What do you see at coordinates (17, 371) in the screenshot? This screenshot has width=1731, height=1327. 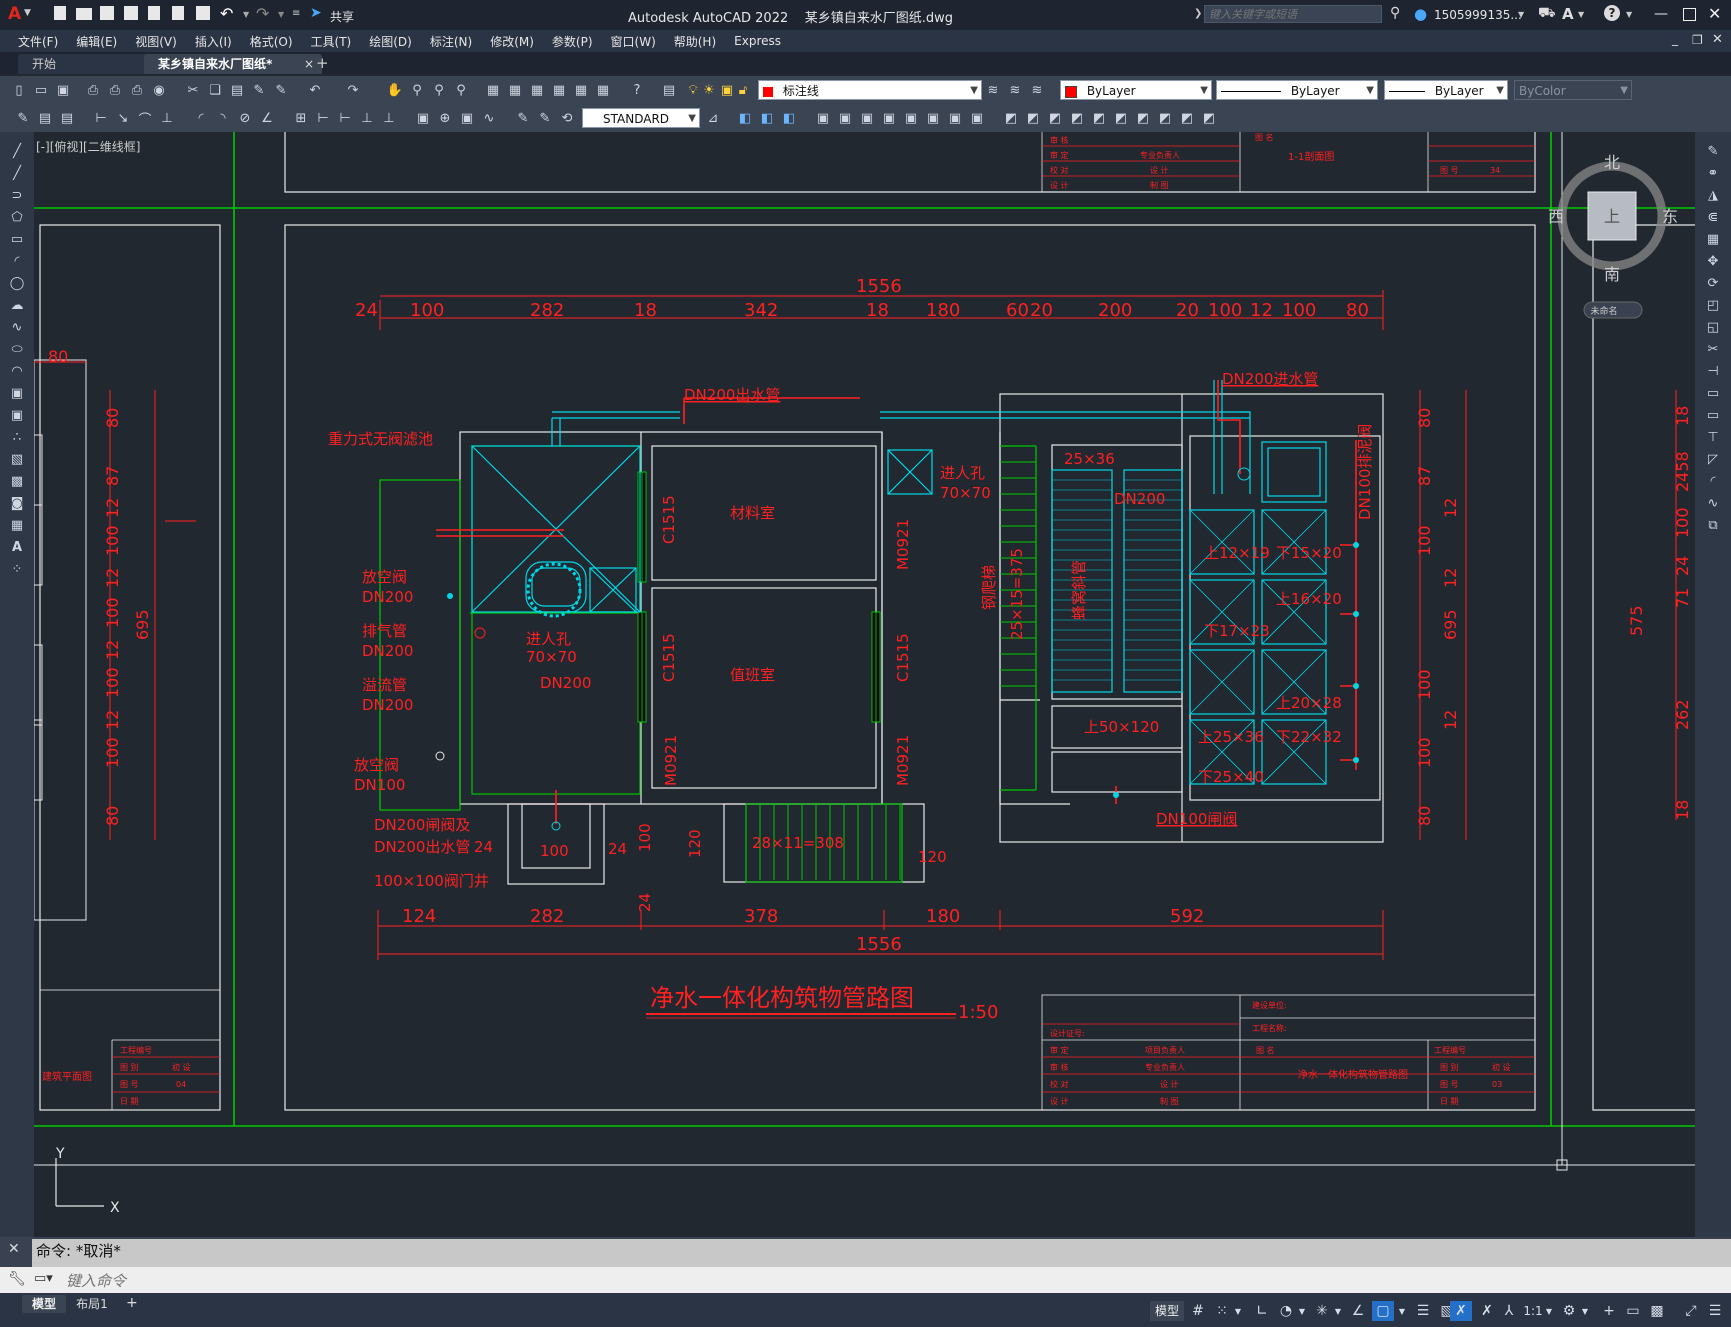 I see `ellipse-arc-icon: ◠` at bounding box center [17, 371].